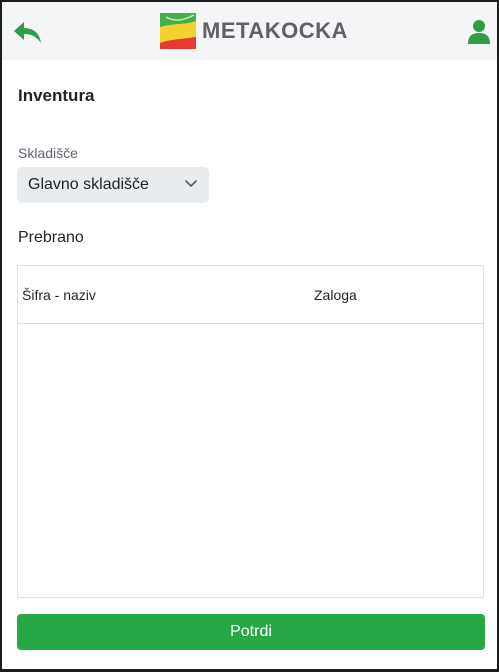 The width and height of the screenshot is (499, 672). What do you see at coordinates (251, 632) in the screenshot?
I see `confirm-button: Potrdi` at bounding box center [251, 632].